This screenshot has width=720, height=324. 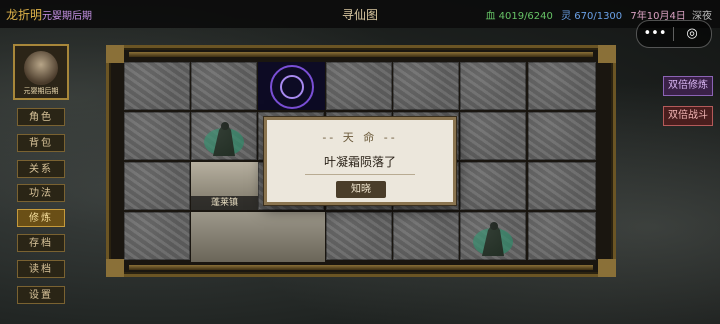 What do you see at coordinates (361, 267) in the screenshot?
I see `frame-bottom-bar` at bounding box center [361, 267].